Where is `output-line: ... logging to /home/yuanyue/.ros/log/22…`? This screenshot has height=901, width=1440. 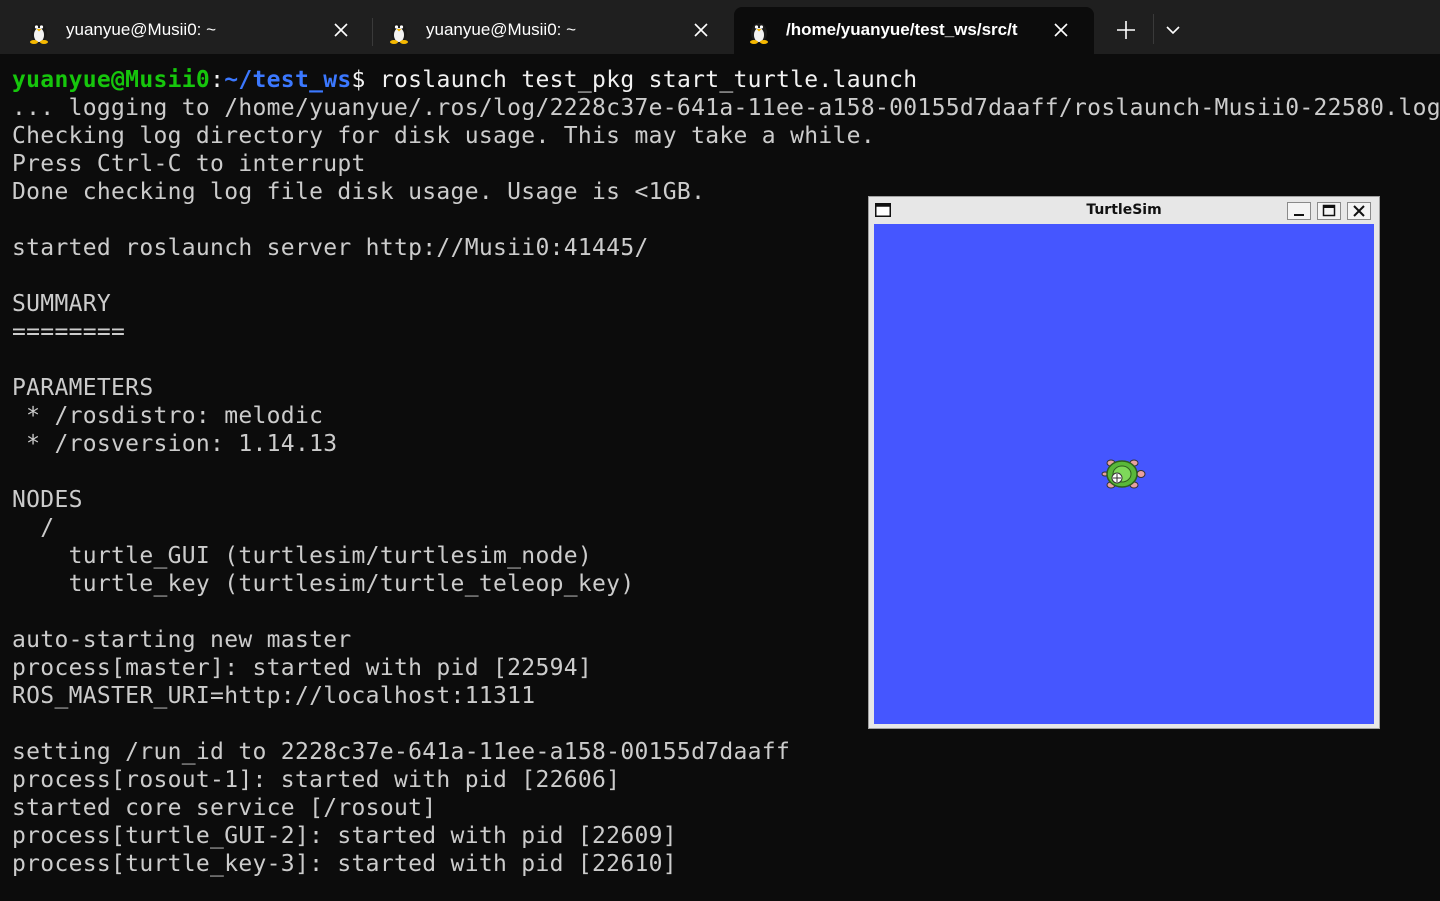
output-line: ... logging to /home/yuanyue/.ros/log/22… is located at coordinates (726, 108).